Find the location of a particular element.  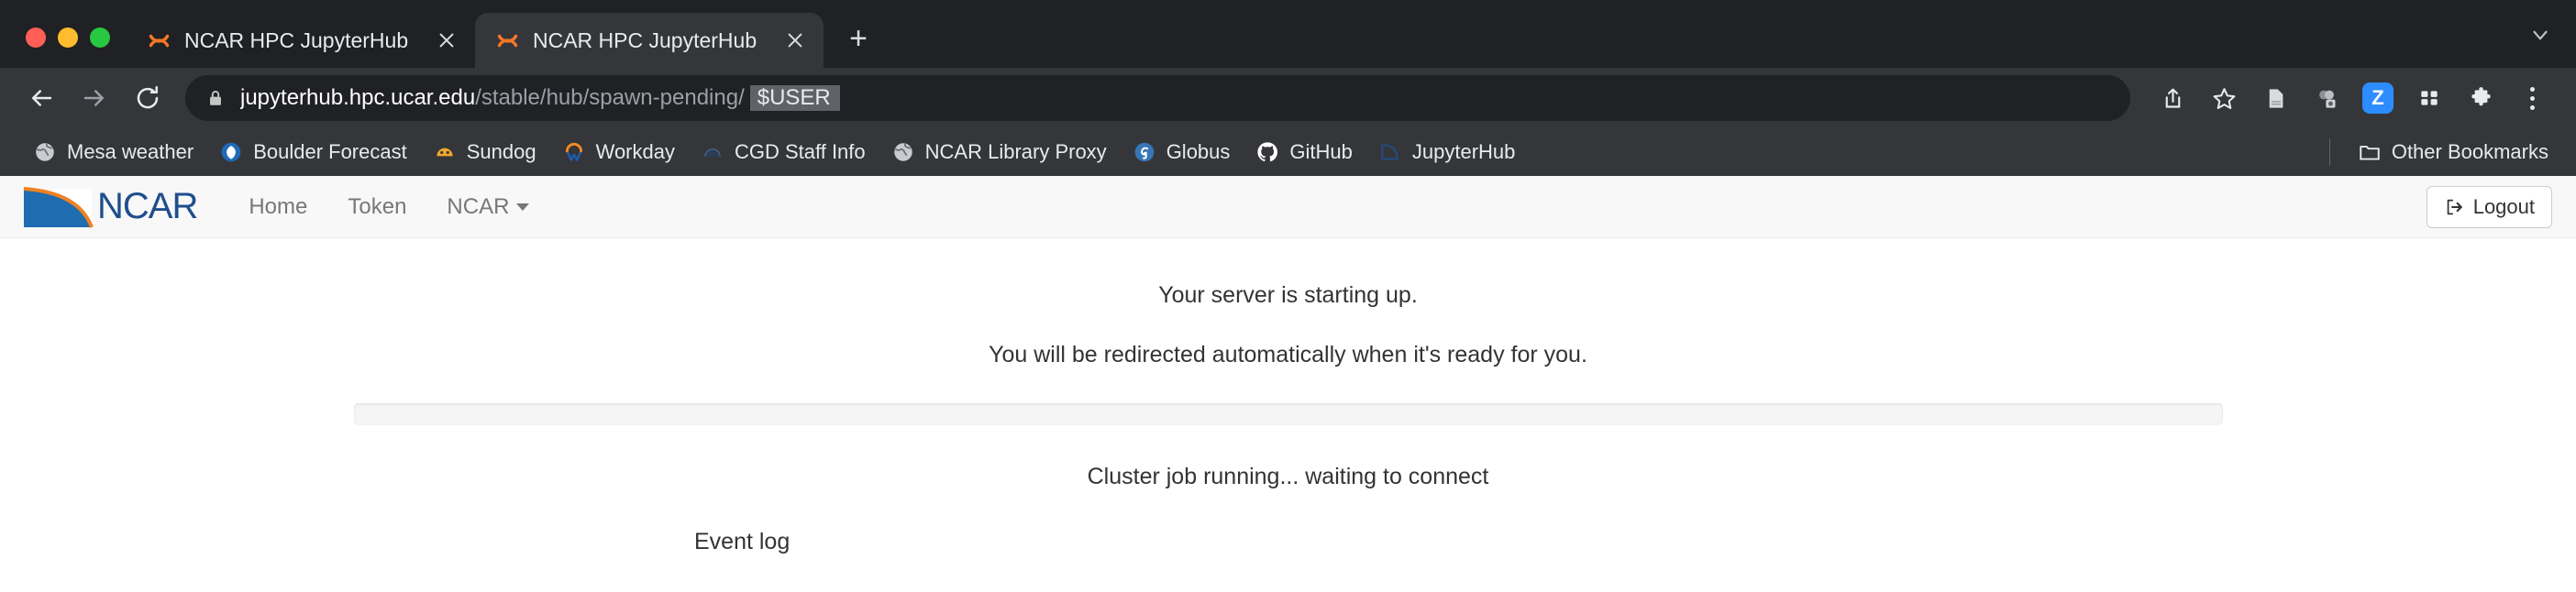

nav-dropdown-label: NCAR is located at coordinates (478, 206).